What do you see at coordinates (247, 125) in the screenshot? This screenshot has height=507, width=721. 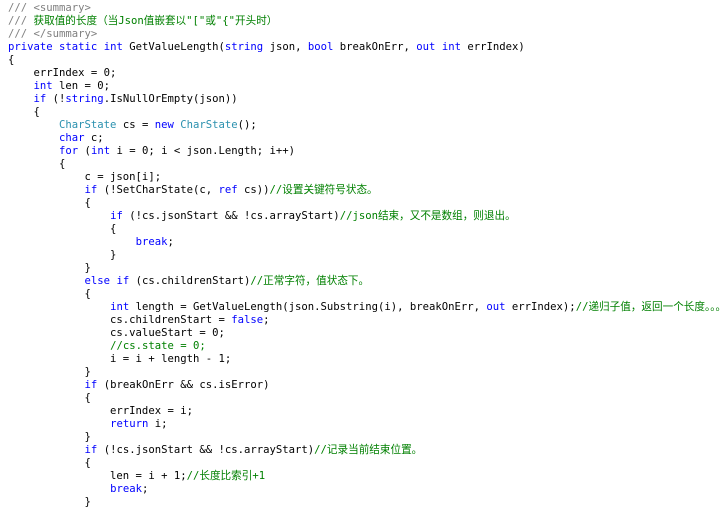 I see `code-token: ();` at bounding box center [247, 125].